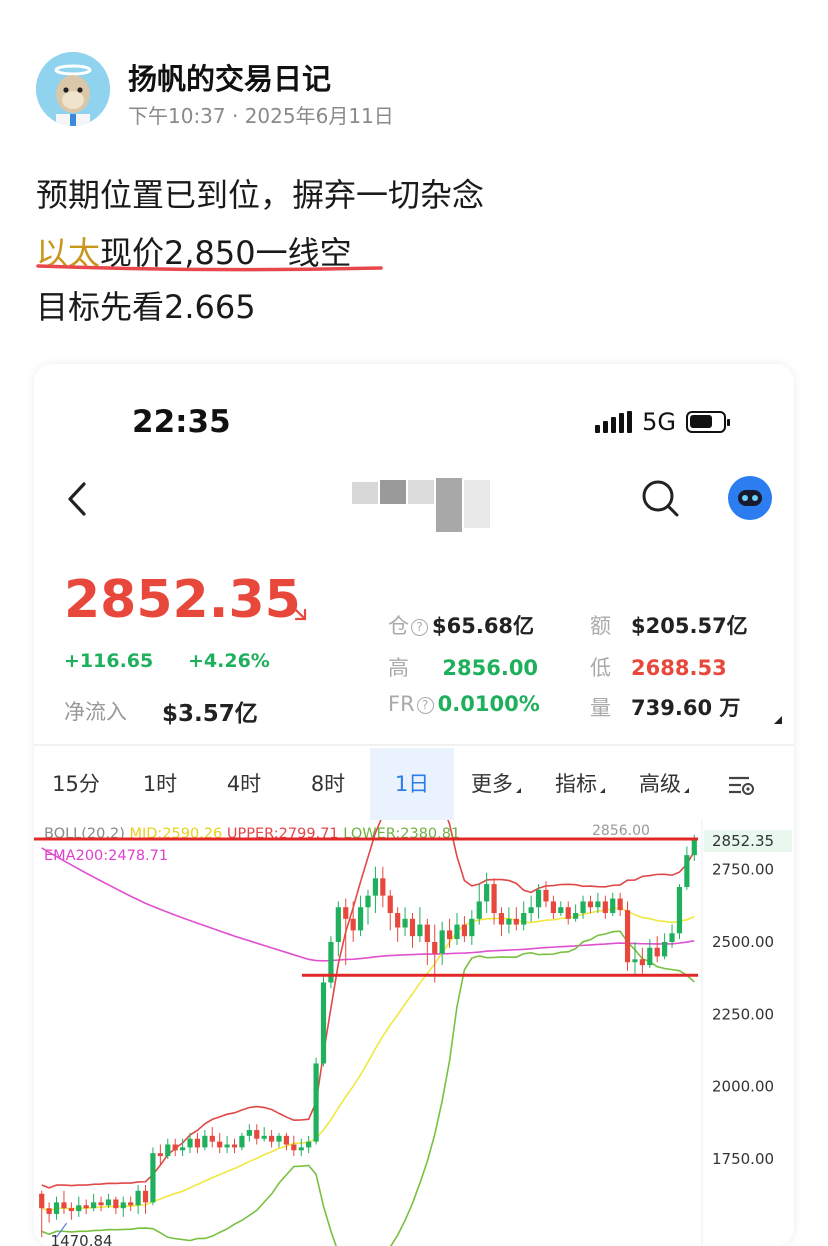  I want to click on post-timestamp: 下午10:37 · 2025年6月11日, so click(261, 116).